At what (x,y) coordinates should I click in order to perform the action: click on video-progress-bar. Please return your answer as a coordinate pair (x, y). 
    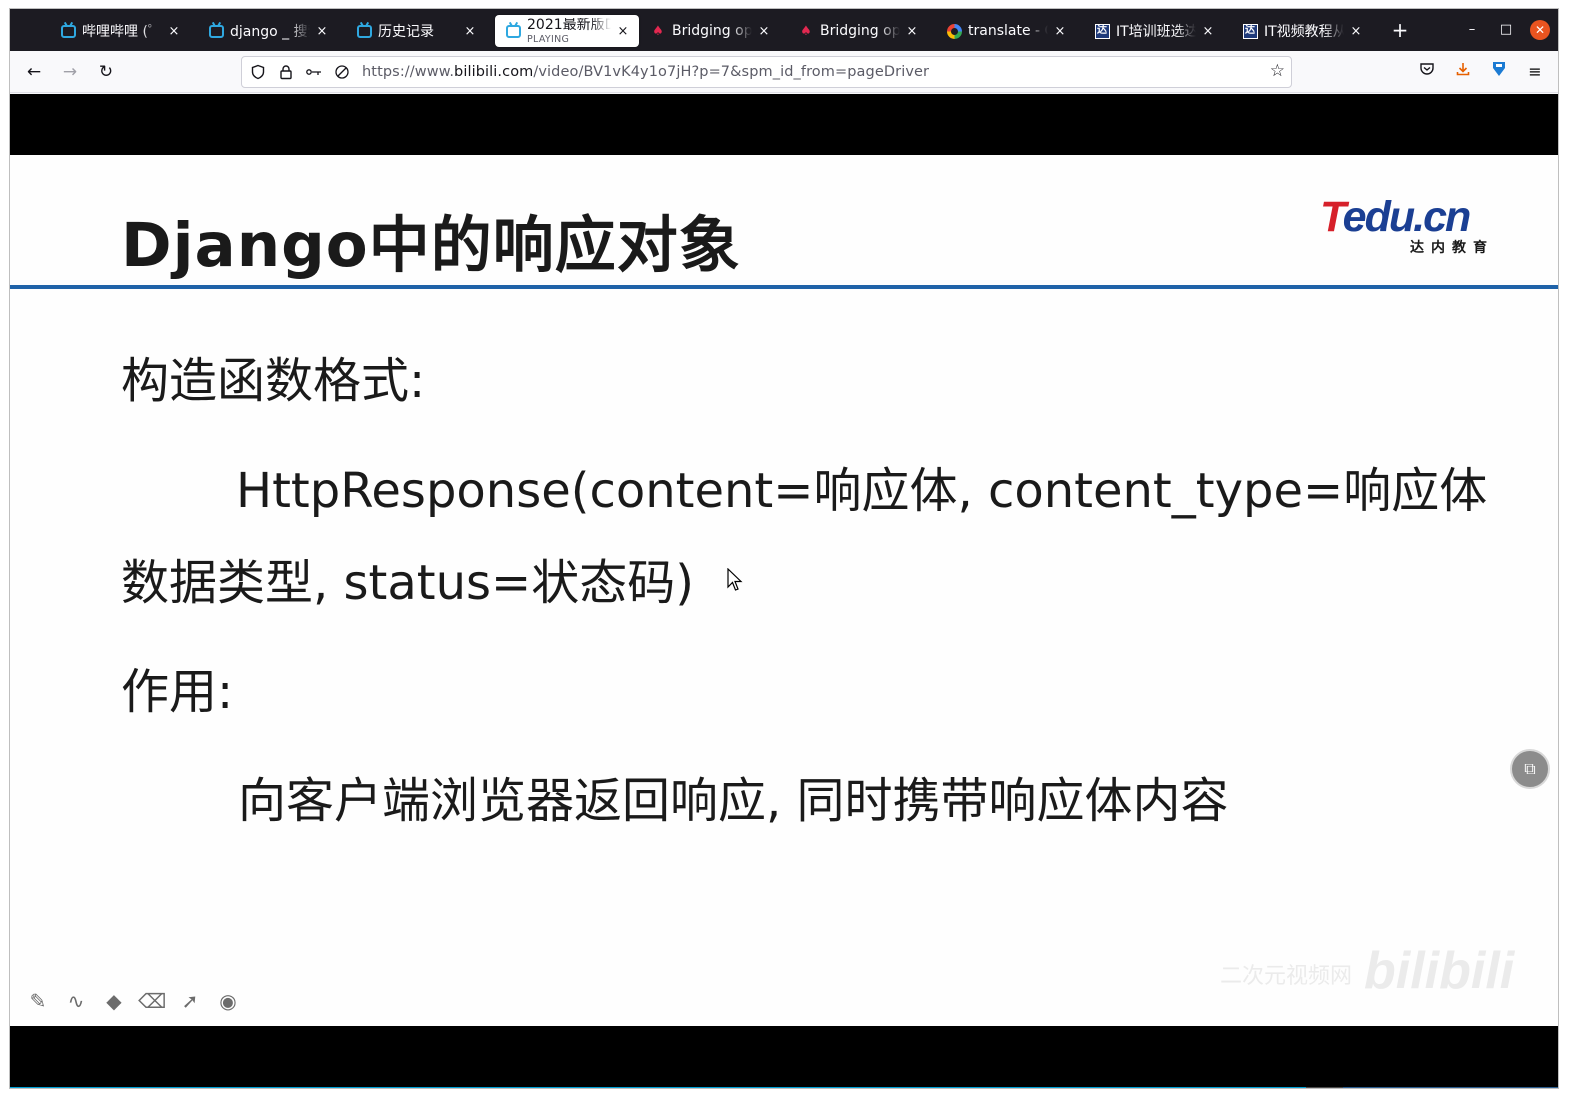
    Looking at the image, I should click on (784, 1087).